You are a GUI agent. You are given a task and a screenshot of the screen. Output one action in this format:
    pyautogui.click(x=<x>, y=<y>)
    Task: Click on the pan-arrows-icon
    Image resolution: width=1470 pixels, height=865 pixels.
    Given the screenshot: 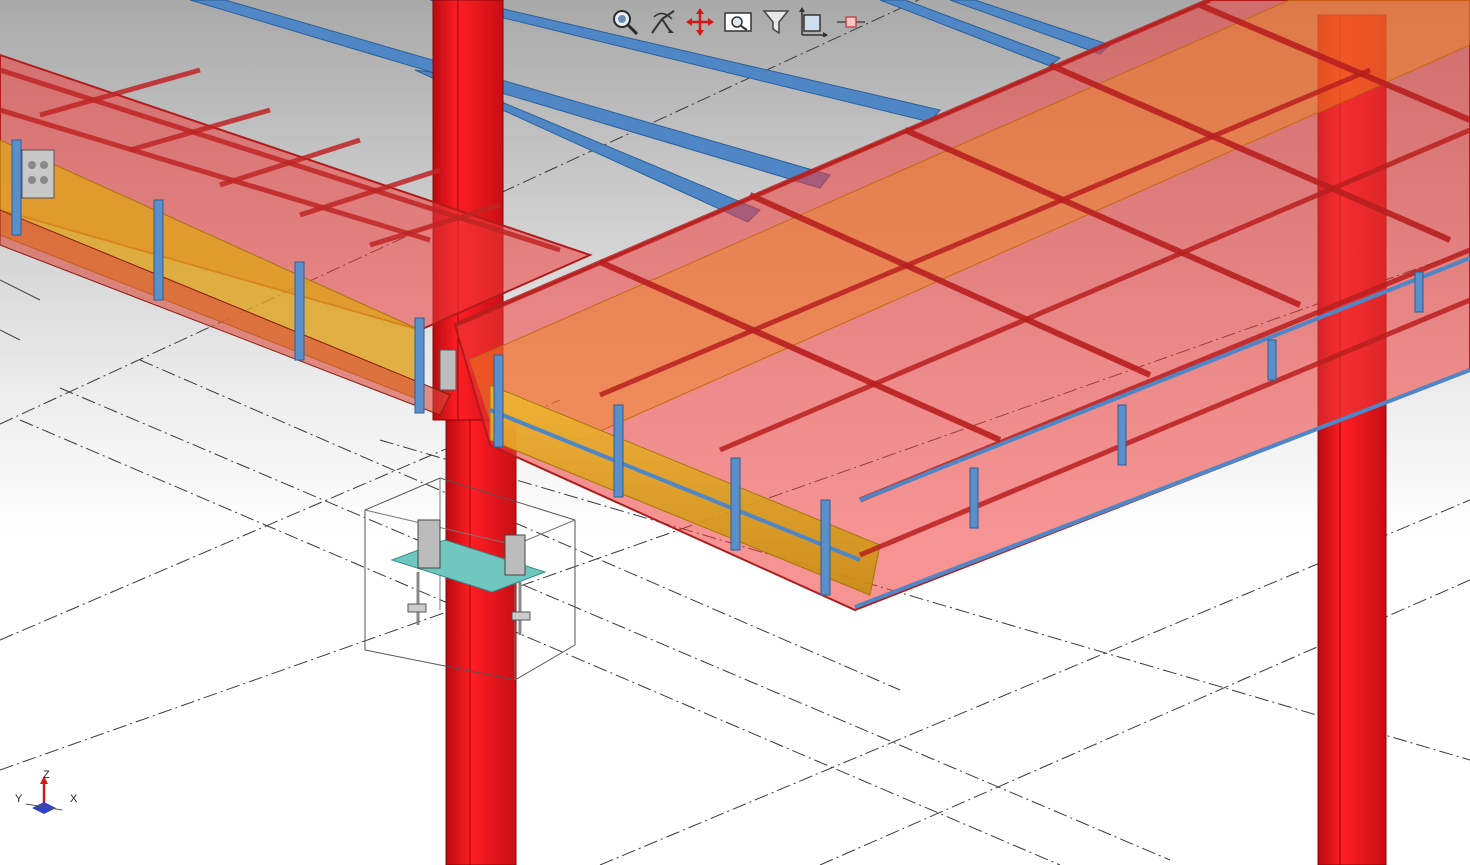 What is the action you would take?
    pyautogui.click(x=700, y=22)
    